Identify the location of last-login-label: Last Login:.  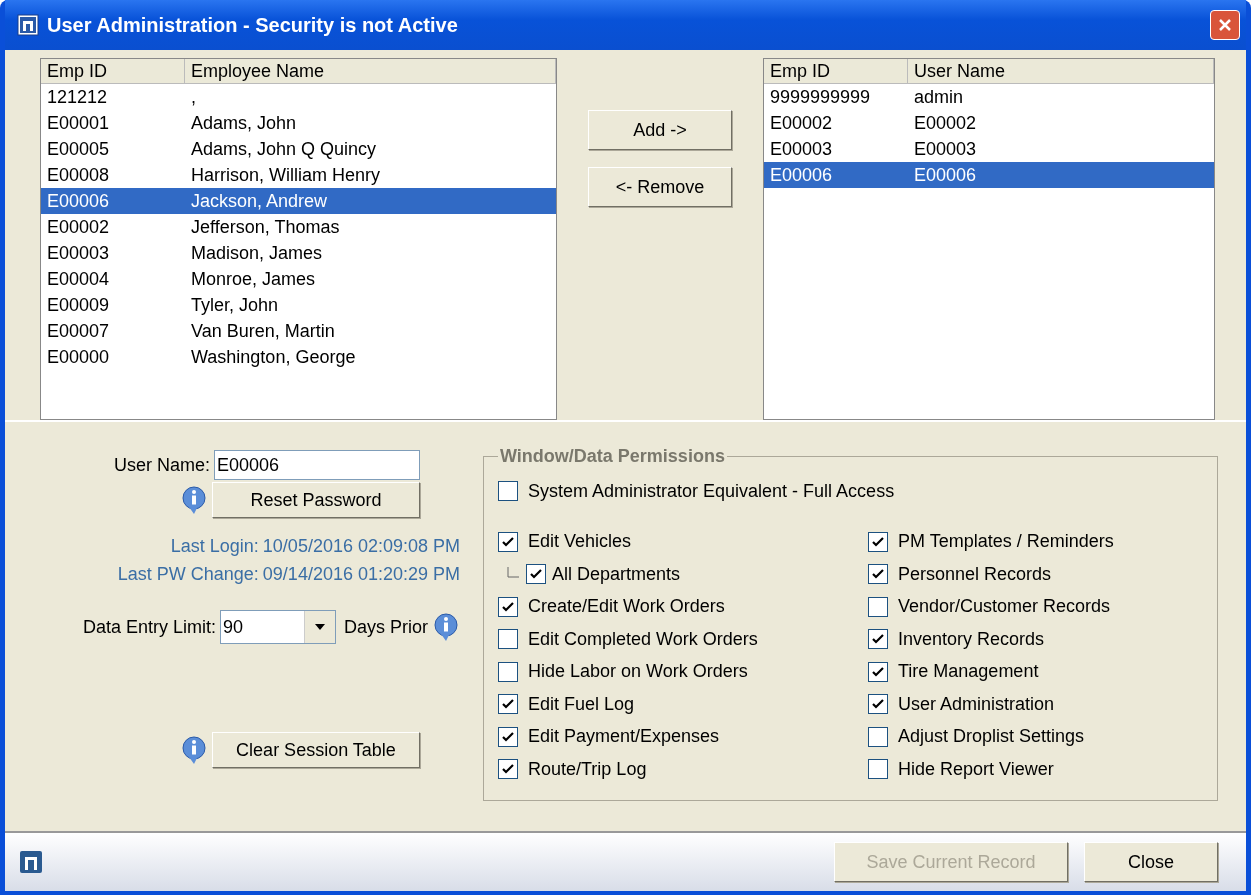
(214, 546).